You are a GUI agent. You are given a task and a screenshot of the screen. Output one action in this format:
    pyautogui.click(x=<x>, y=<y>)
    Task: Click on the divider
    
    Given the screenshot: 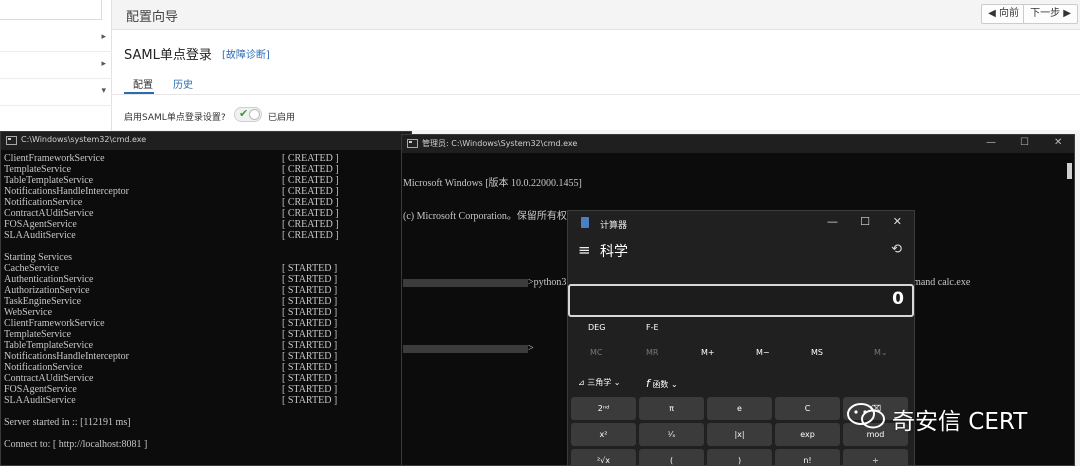 What is the action you would take?
    pyautogui.click(x=596, y=94)
    